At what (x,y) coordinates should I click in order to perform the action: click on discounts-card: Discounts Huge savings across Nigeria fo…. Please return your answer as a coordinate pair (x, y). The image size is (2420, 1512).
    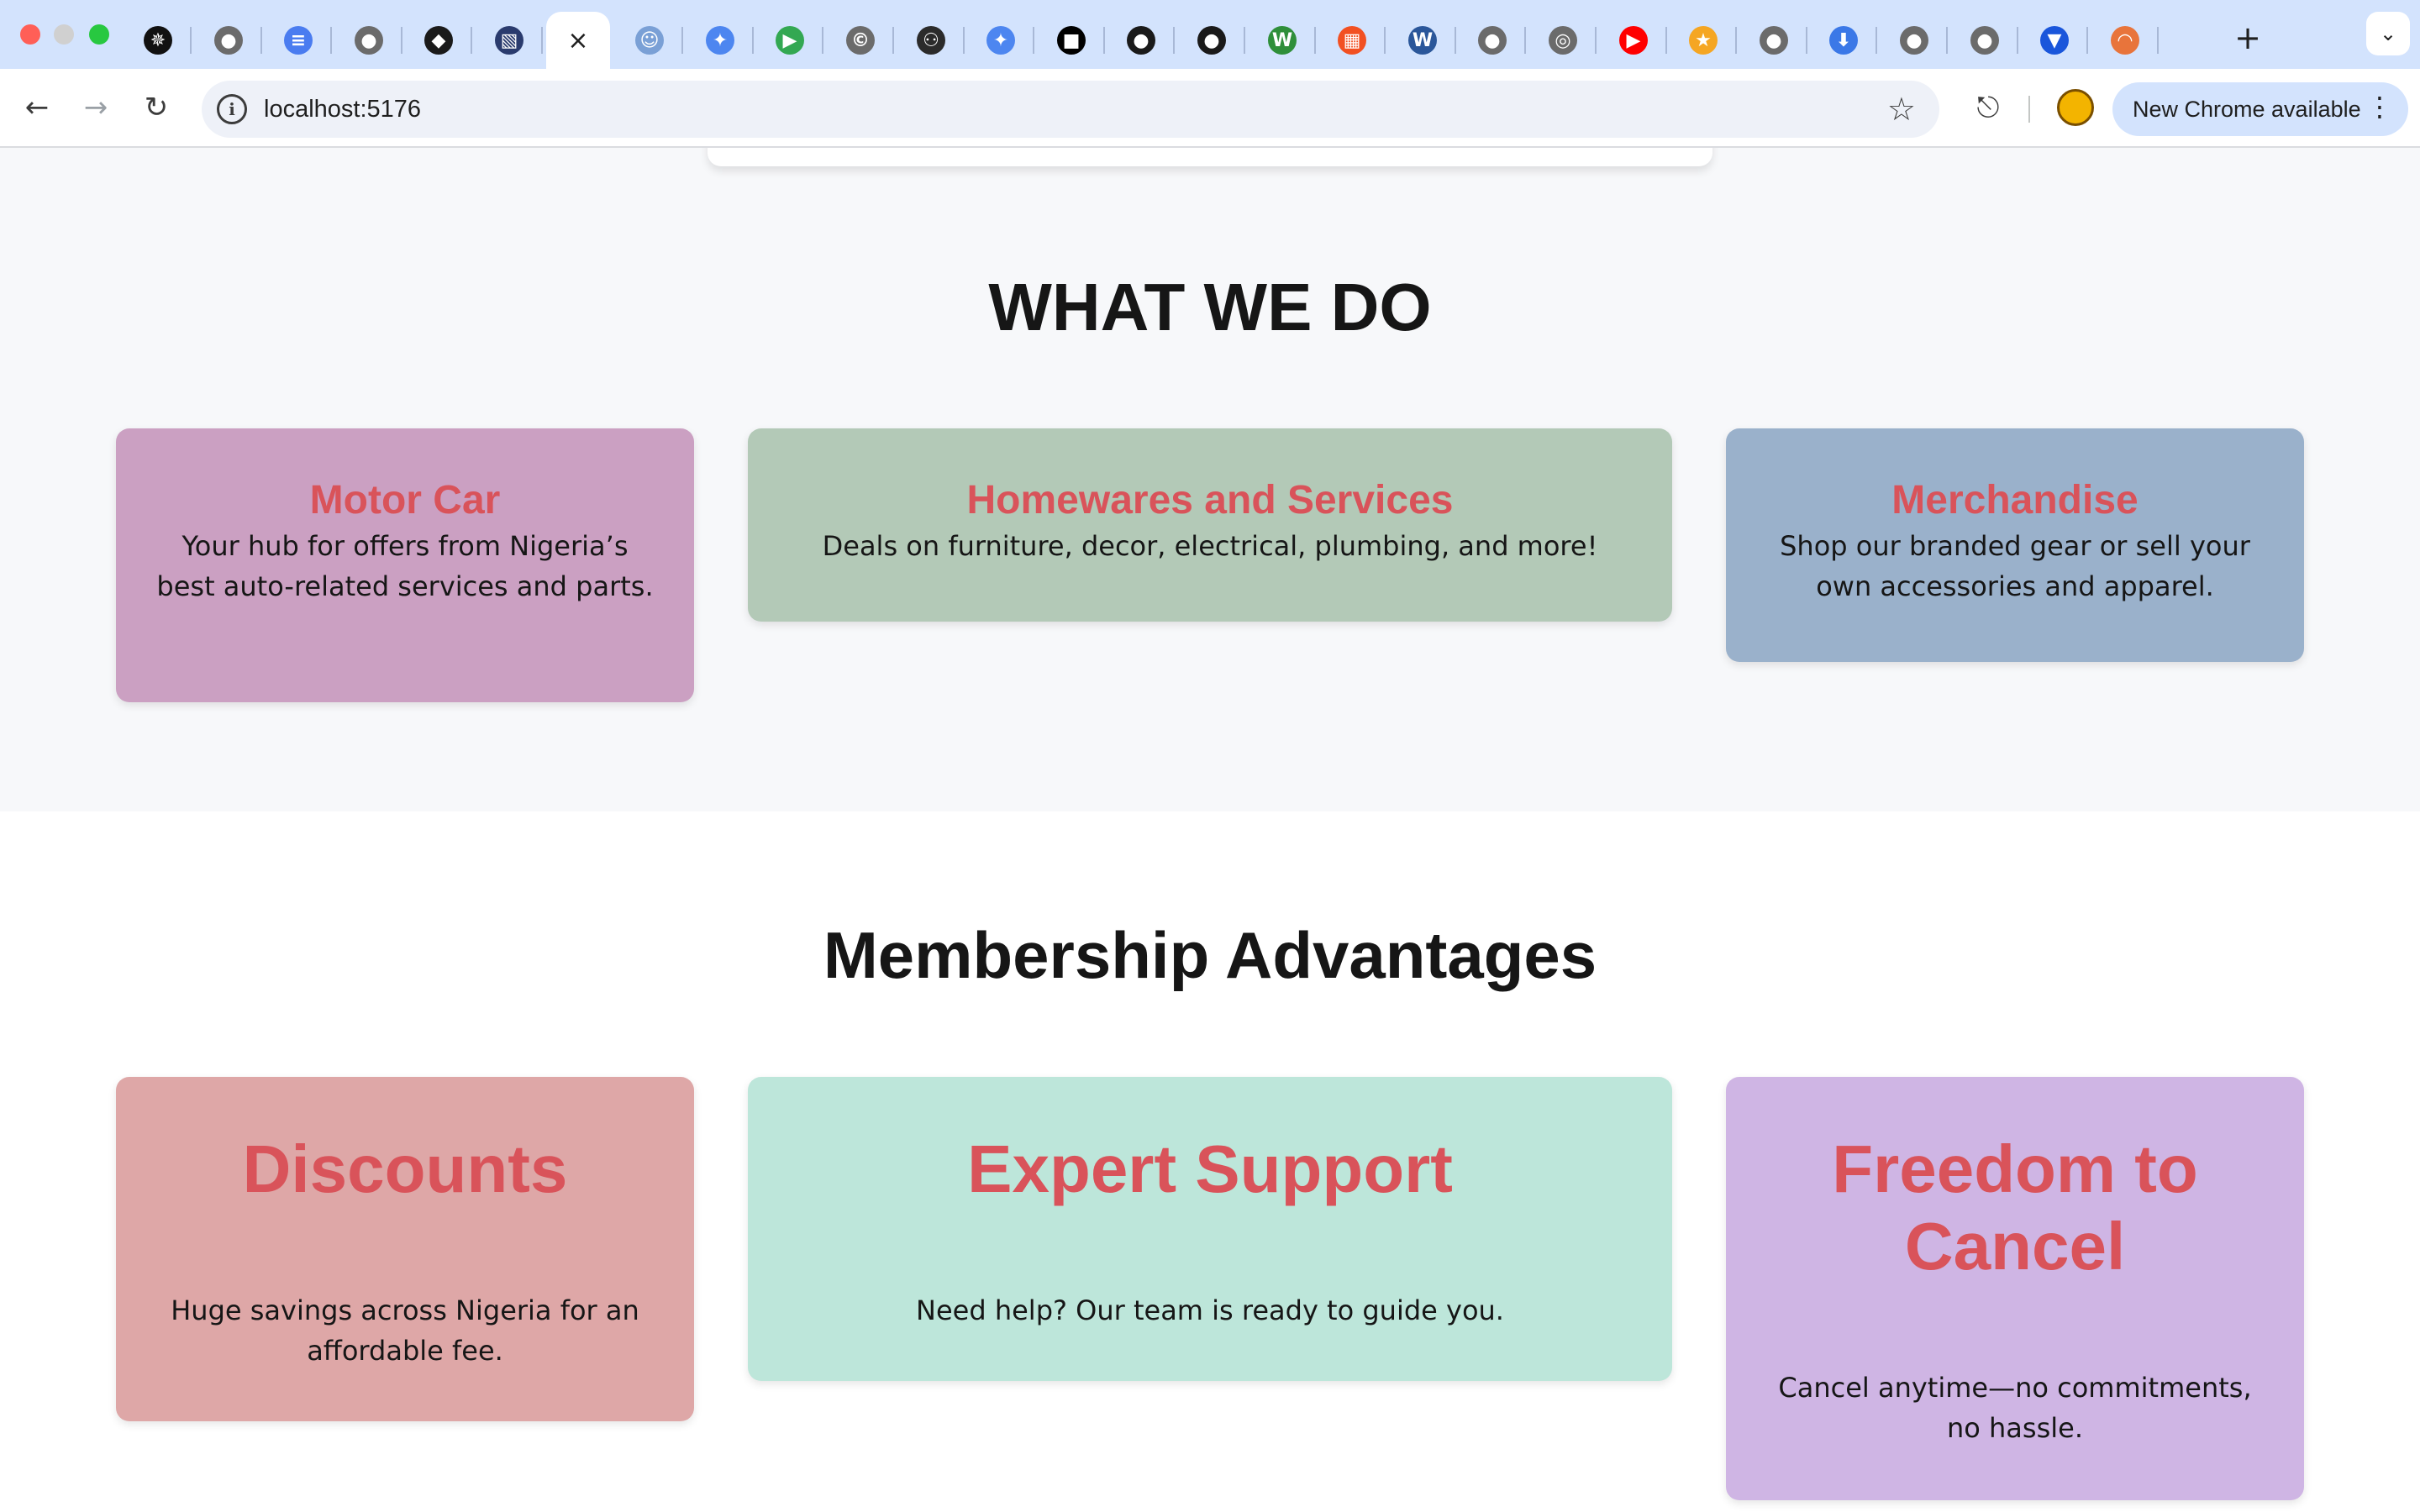
    Looking at the image, I should click on (405, 1249).